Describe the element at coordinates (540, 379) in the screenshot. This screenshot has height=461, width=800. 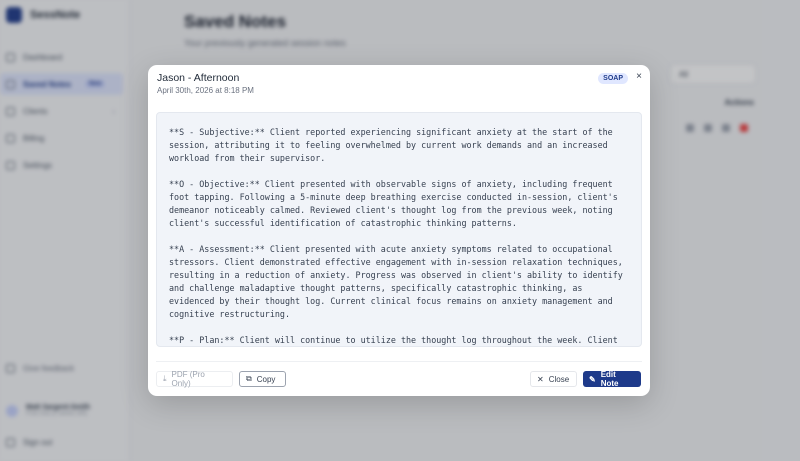
I see `close-icon: ✕` at that location.